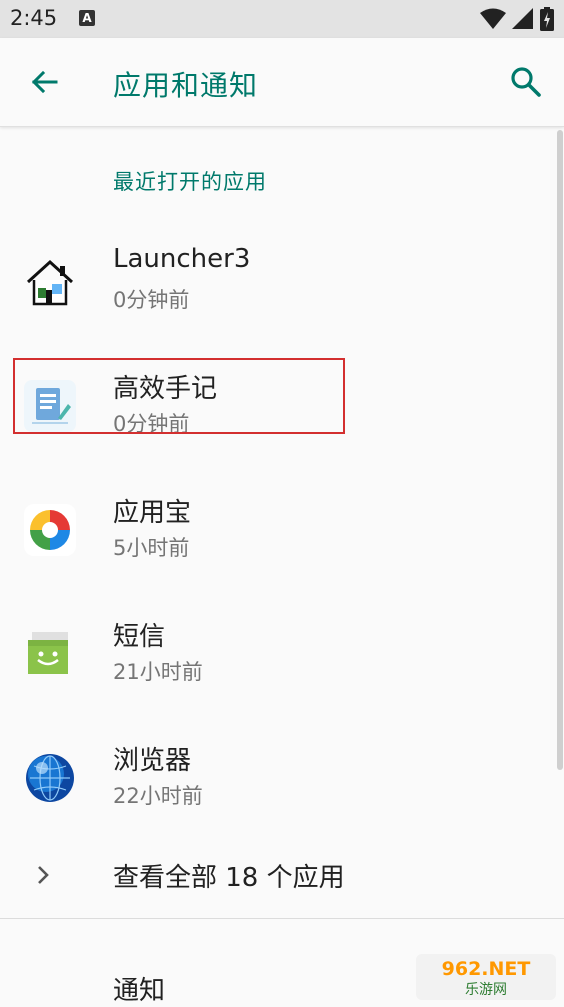 Image resolution: width=564 pixels, height=1007 pixels. Describe the element at coordinates (50, 282) in the screenshot. I see `launcher-house-icon` at that location.